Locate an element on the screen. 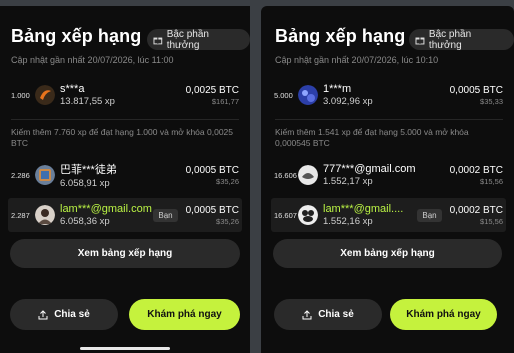 The height and width of the screenshot is (353, 514). prize-usd: $35,33 is located at coordinates (491, 101).